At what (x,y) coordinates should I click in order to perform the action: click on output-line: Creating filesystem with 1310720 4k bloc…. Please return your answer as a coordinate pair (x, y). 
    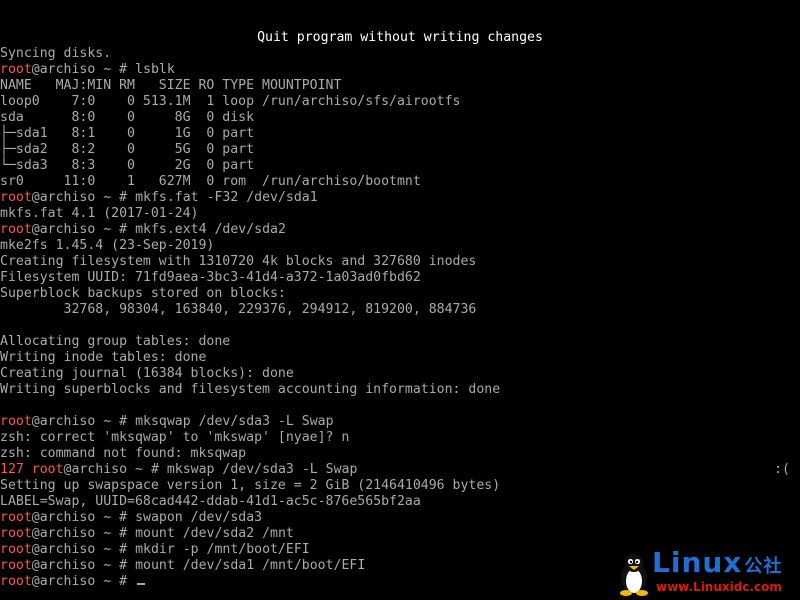
    Looking at the image, I should click on (238, 261).